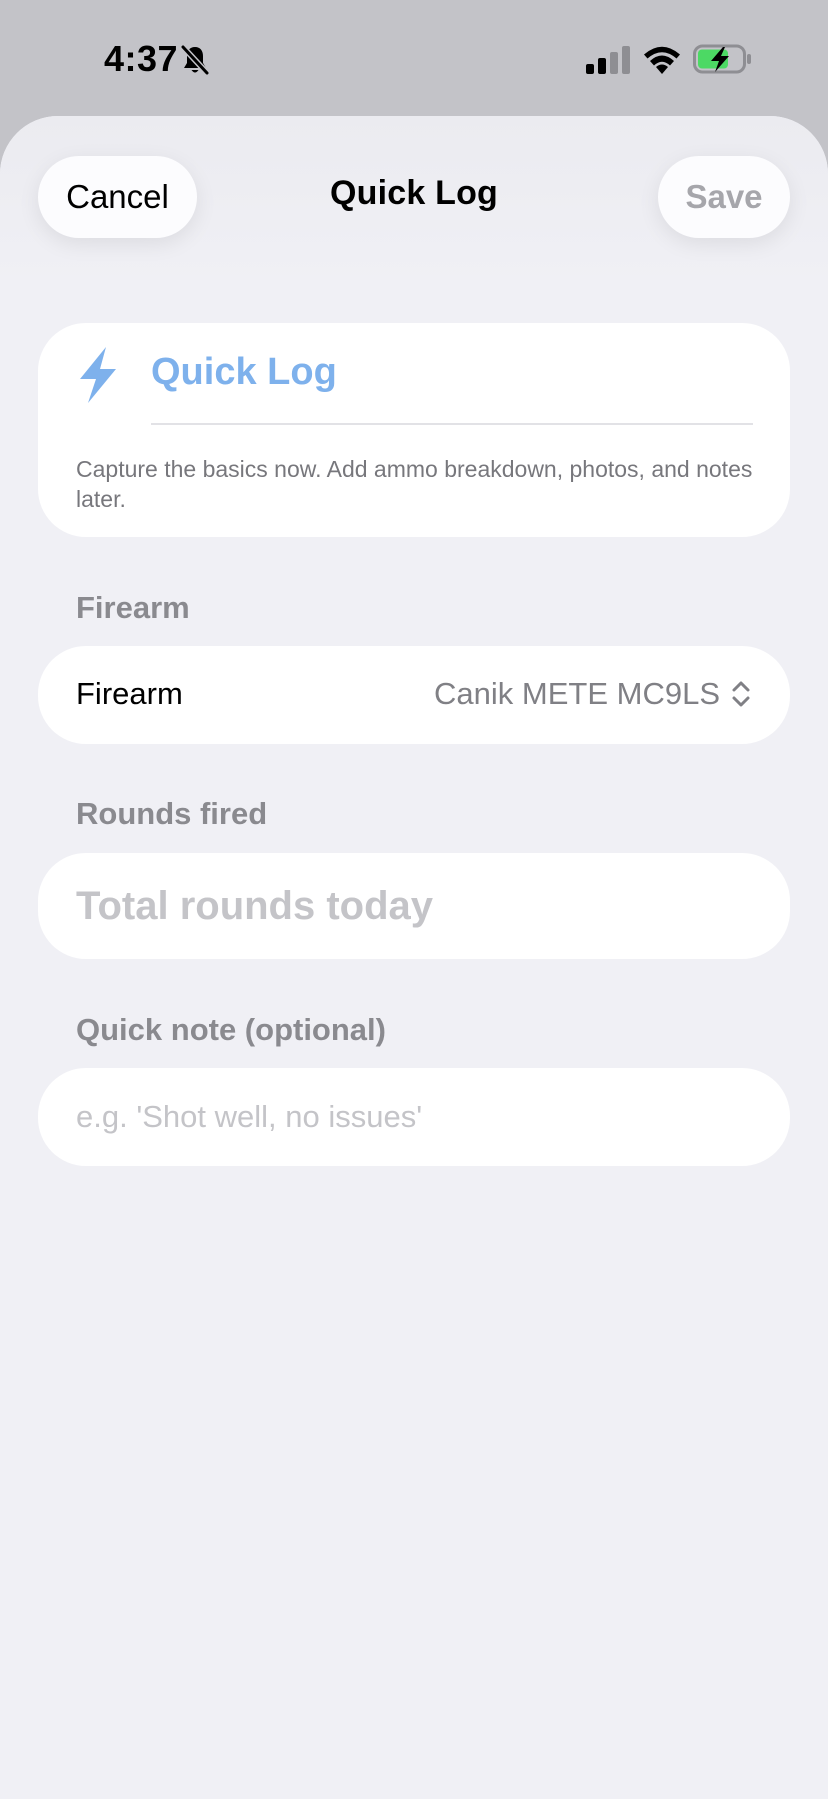  Describe the element at coordinates (724, 197) in the screenshot. I see `save-button: Save` at that location.